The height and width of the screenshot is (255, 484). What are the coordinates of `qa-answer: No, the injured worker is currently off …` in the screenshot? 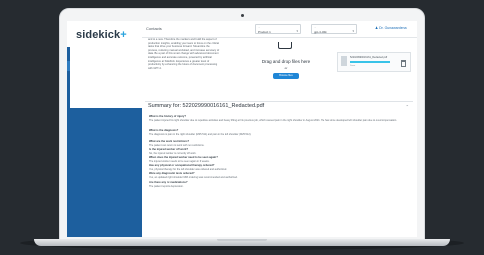 It's located at (173, 153).